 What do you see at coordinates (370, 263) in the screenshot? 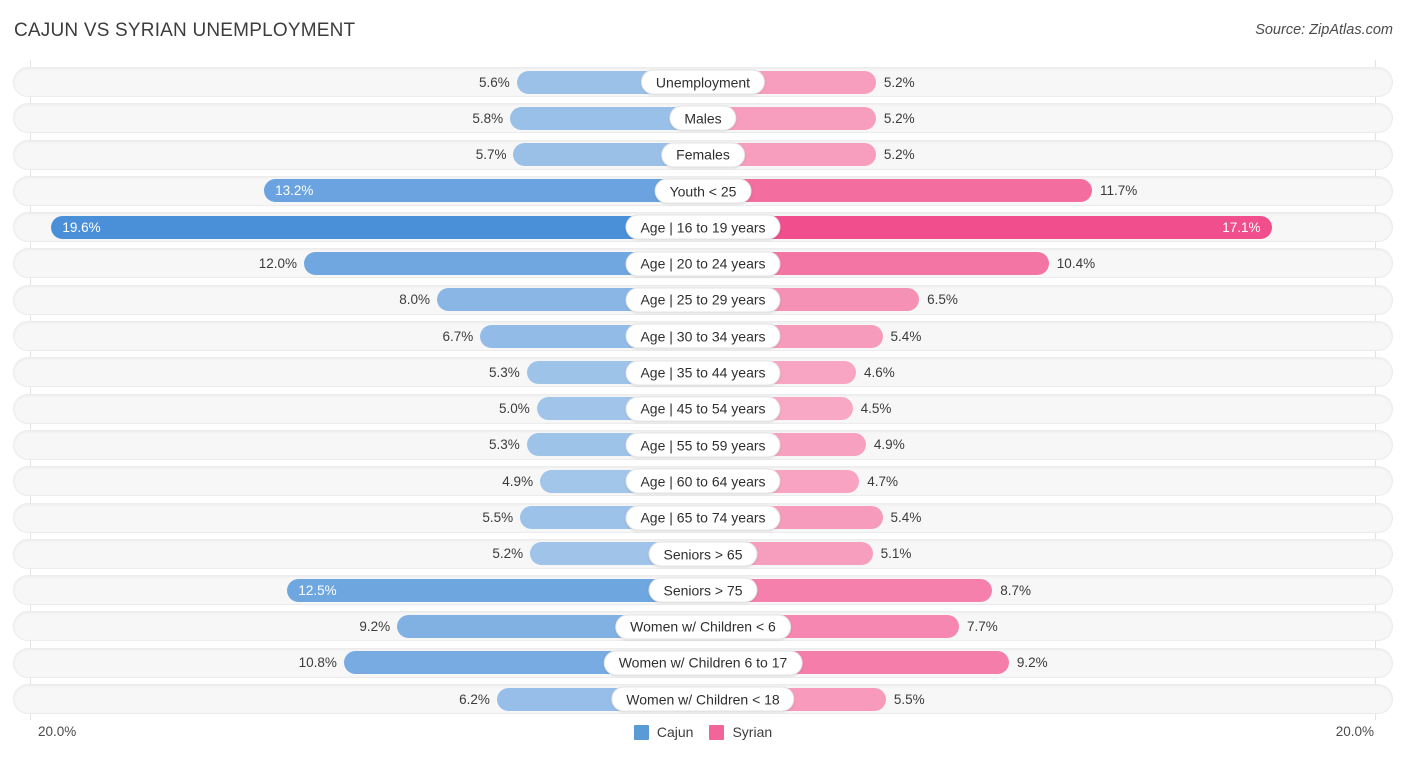
I see `row-left-half: 12.0%` at bounding box center [370, 263].